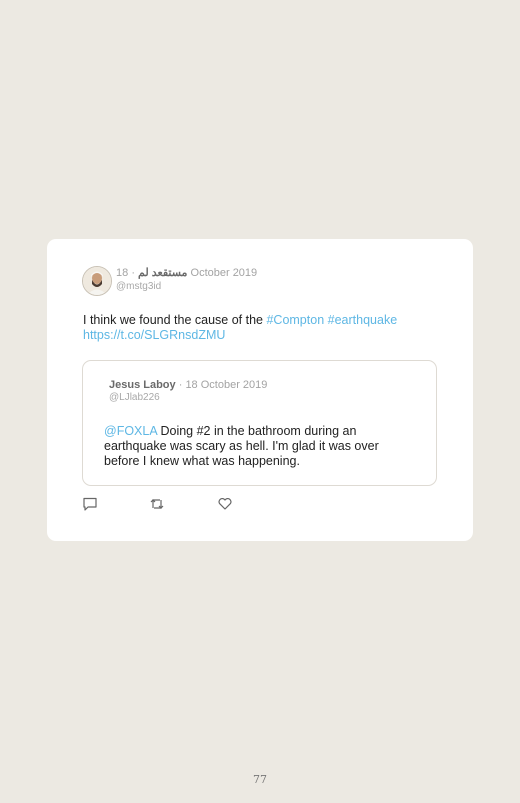  Describe the element at coordinates (154, 335) in the screenshot. I see `url-link: https://t.co/SLGRnsdZMU` at that location.